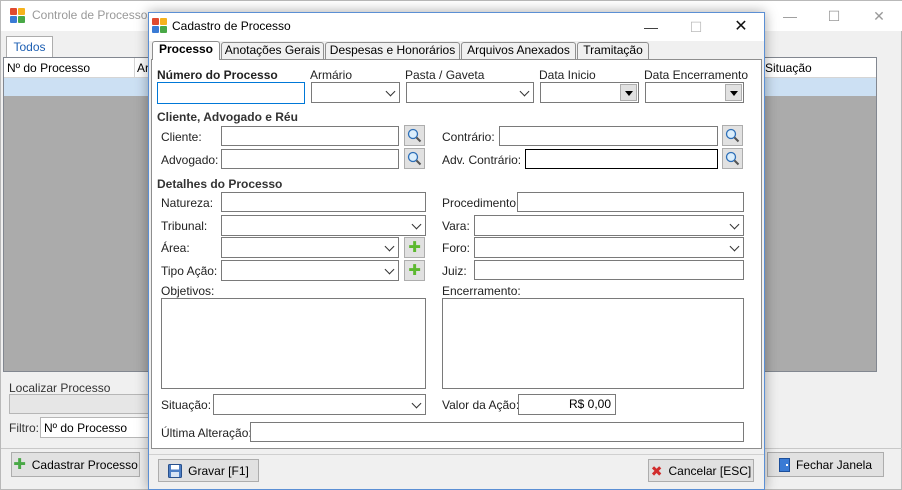  I want to click on advogado-label: Advogado:, so click(190, 160).